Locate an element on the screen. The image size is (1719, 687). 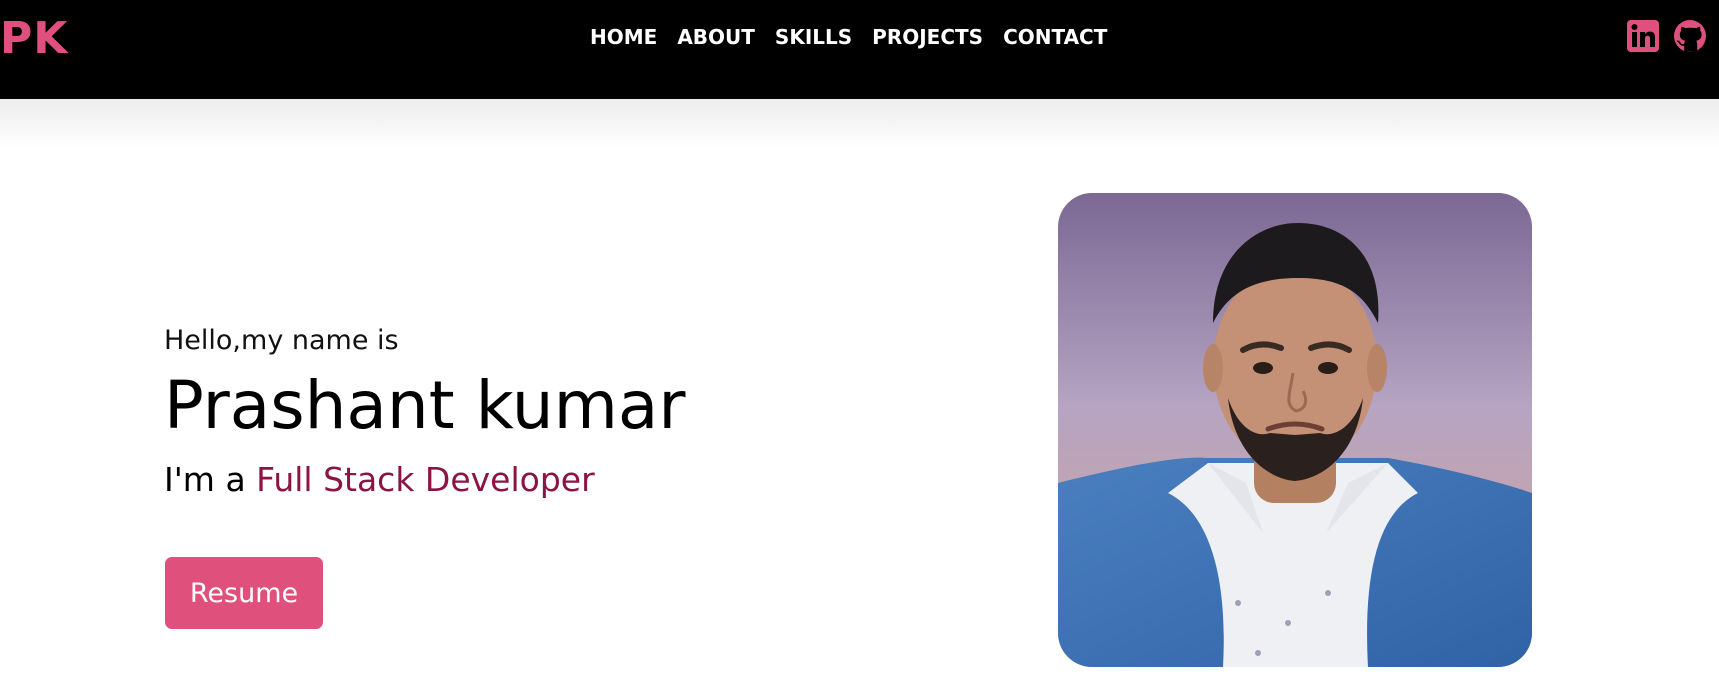
resume-button: Resume is located at coordinates (244, 593).